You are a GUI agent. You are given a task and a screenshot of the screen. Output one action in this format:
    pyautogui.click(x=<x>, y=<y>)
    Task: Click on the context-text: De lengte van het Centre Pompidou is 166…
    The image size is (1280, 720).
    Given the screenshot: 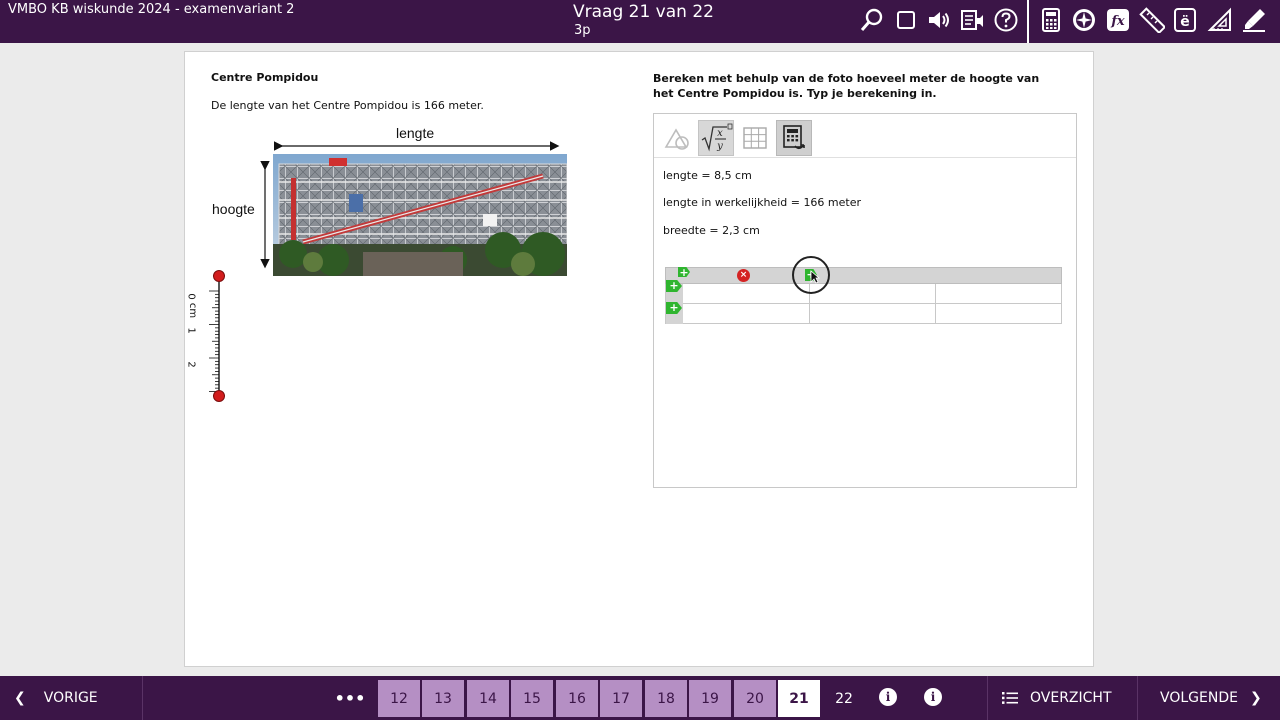 What is the action you would take?
    pyautogui.click(x=347, y=105)
    